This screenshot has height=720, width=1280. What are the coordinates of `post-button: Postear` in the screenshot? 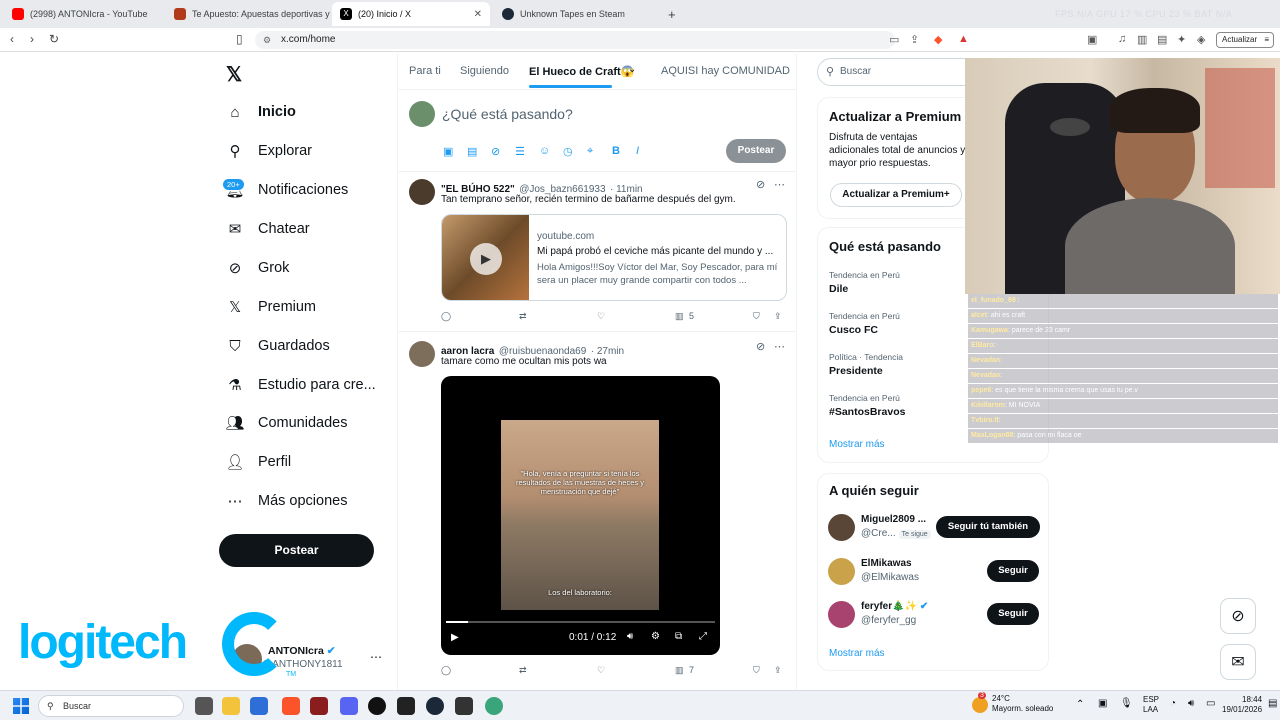 It's located at (296, 550).